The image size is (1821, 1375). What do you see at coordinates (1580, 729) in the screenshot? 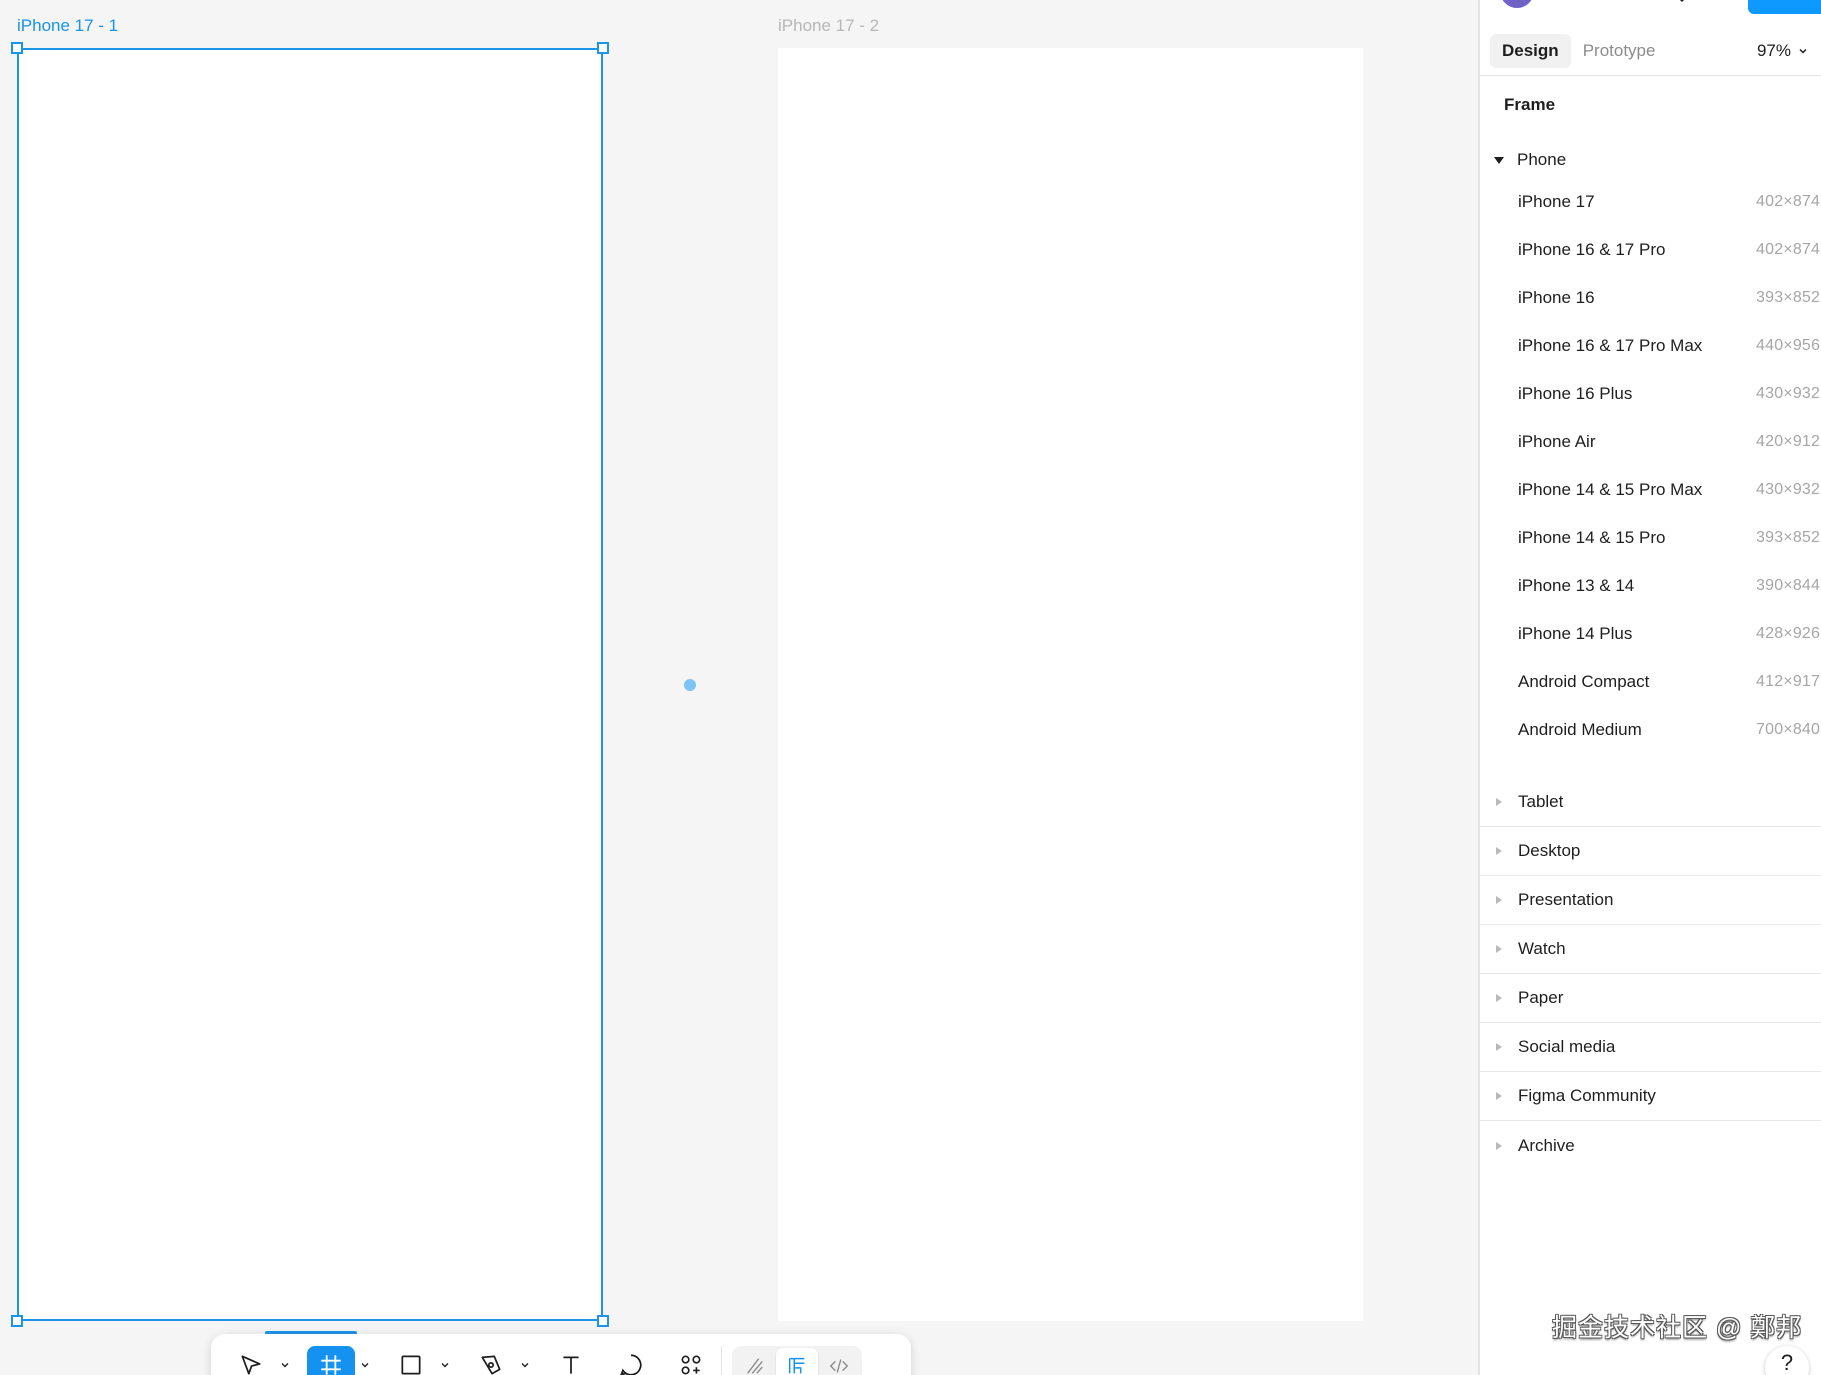
I see `preset-name: Android Medium` at bounding box center [1580, 729].